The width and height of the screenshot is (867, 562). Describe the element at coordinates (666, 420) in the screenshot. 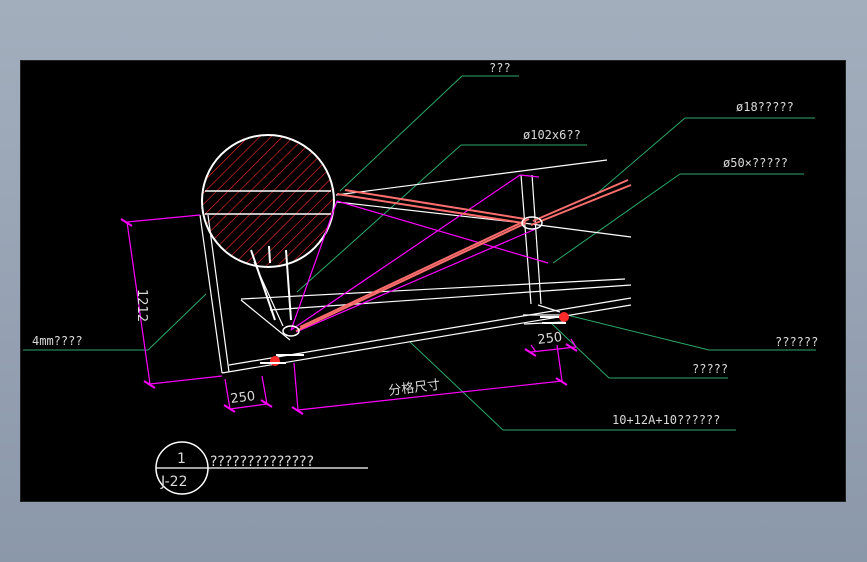

I see `label-glass: 10+12A+10??????` at that location.